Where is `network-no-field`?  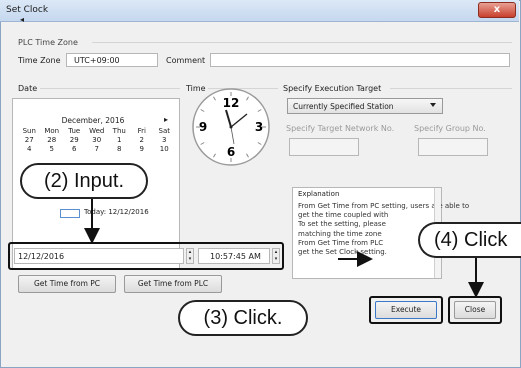 network-no-field is located at coordinates (324, 147).